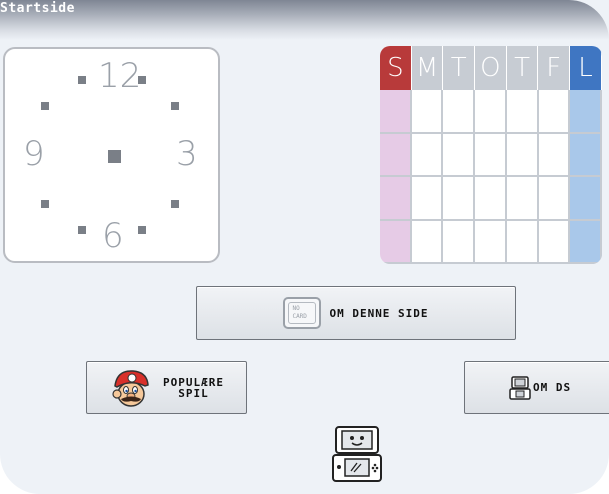 This screenshot has height=494, width=609. Describe the element at coordinates (193, 382) in the screenshot. I see `popular-games-label-line1: POPULÆRE` at that location.